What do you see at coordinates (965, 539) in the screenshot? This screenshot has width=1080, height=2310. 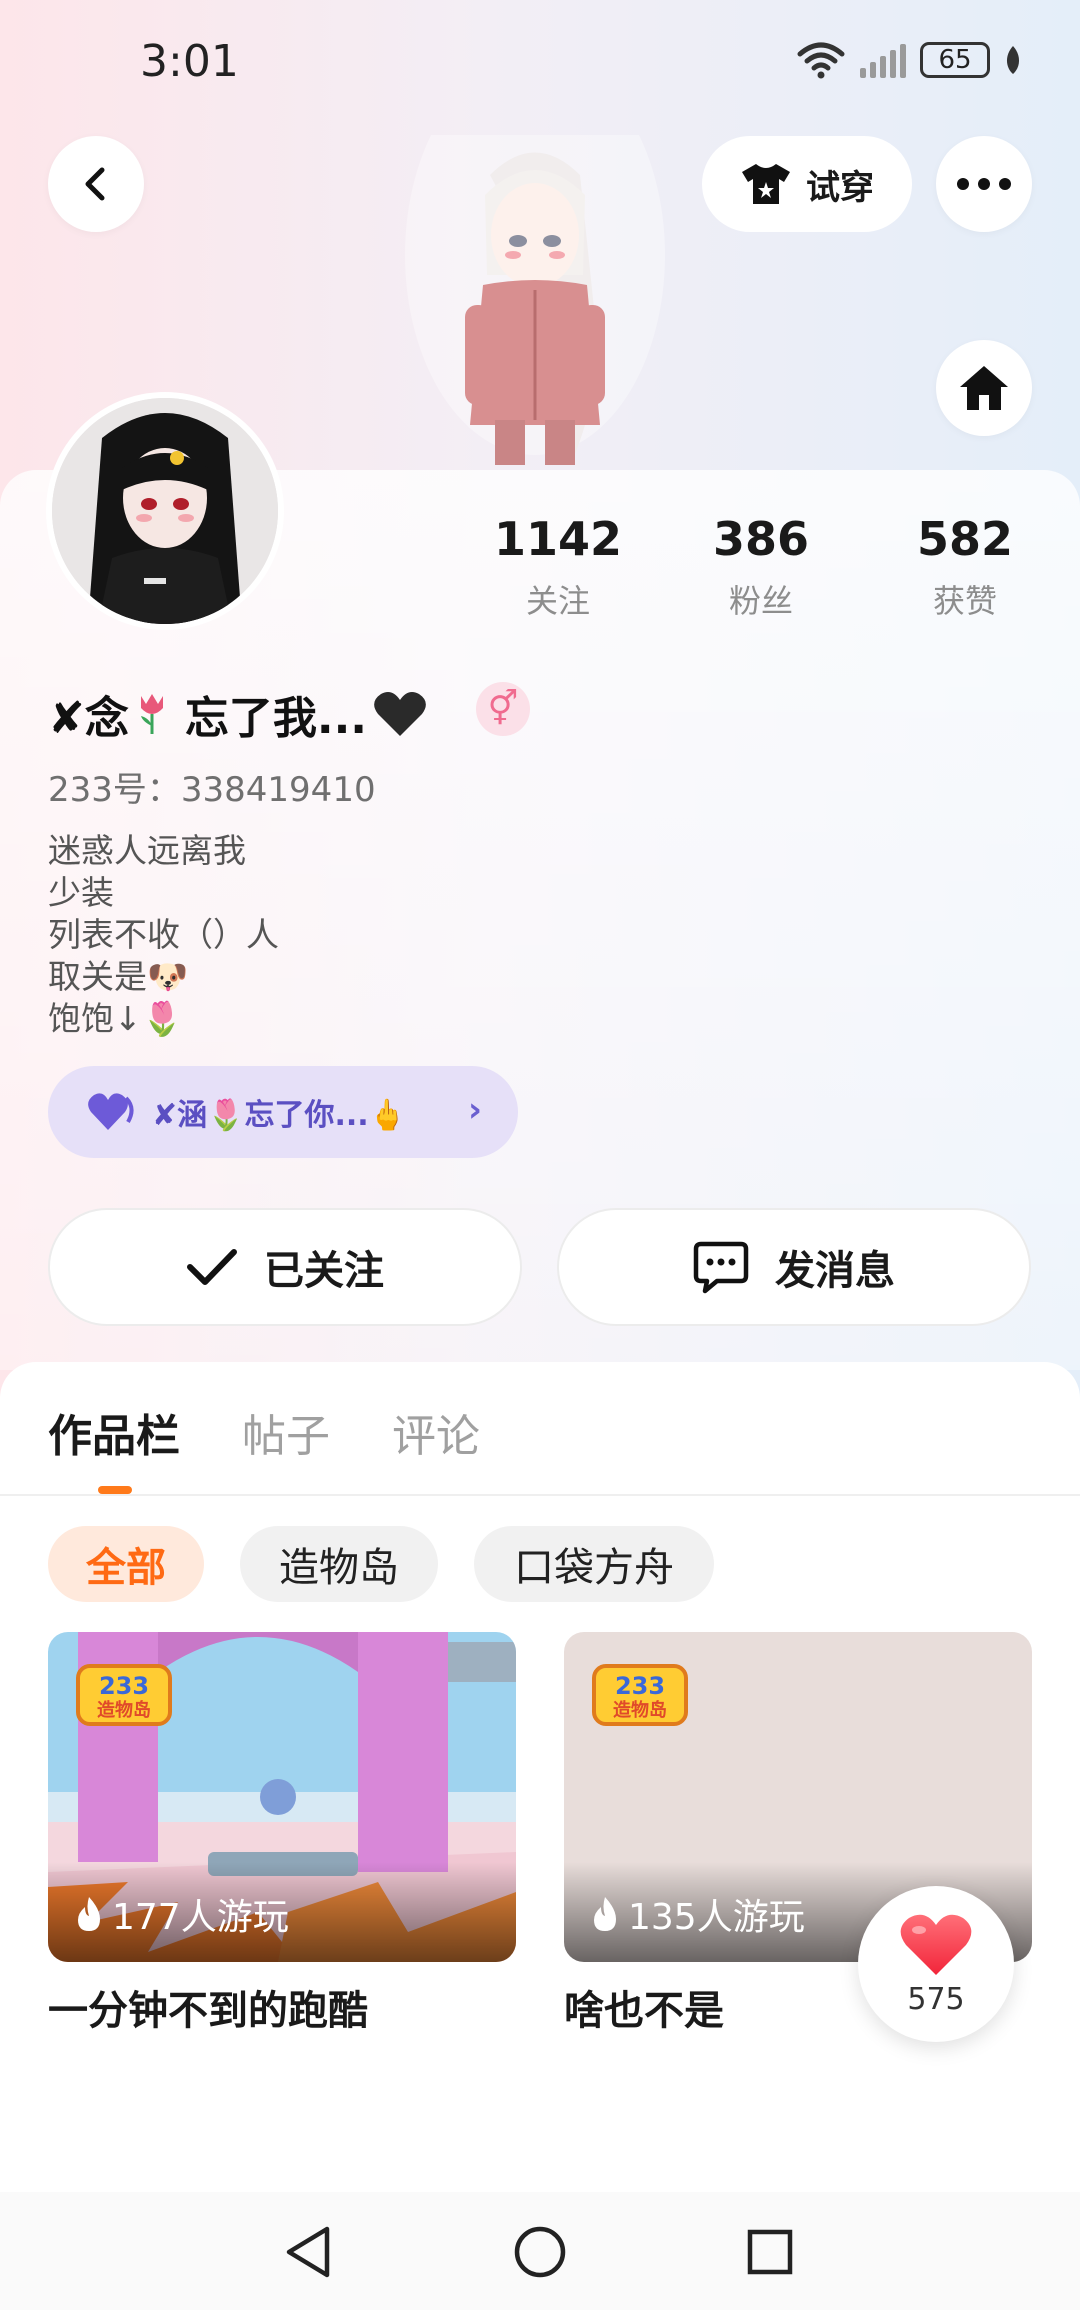 I see `stat-value: 582` at bounding box center [965, 539].